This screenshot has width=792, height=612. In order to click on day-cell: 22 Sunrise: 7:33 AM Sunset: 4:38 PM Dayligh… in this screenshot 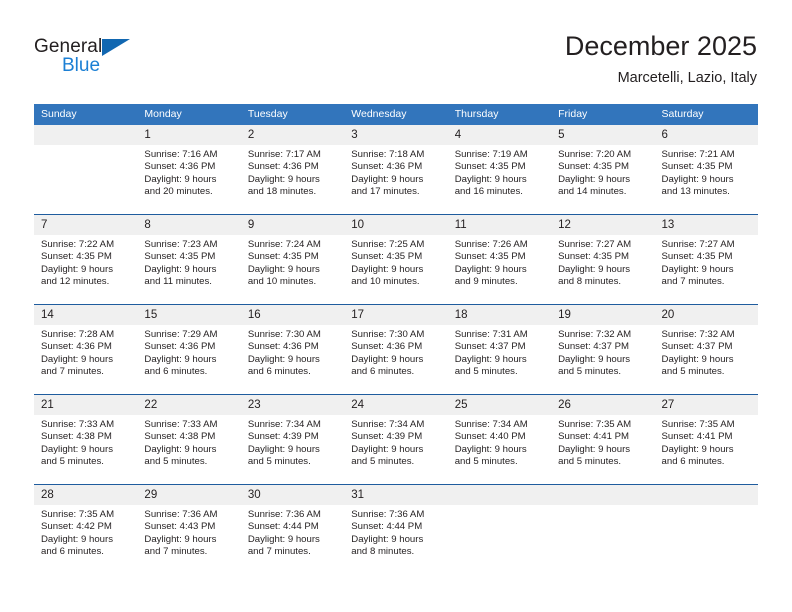, I will do `click(189, 439)`.